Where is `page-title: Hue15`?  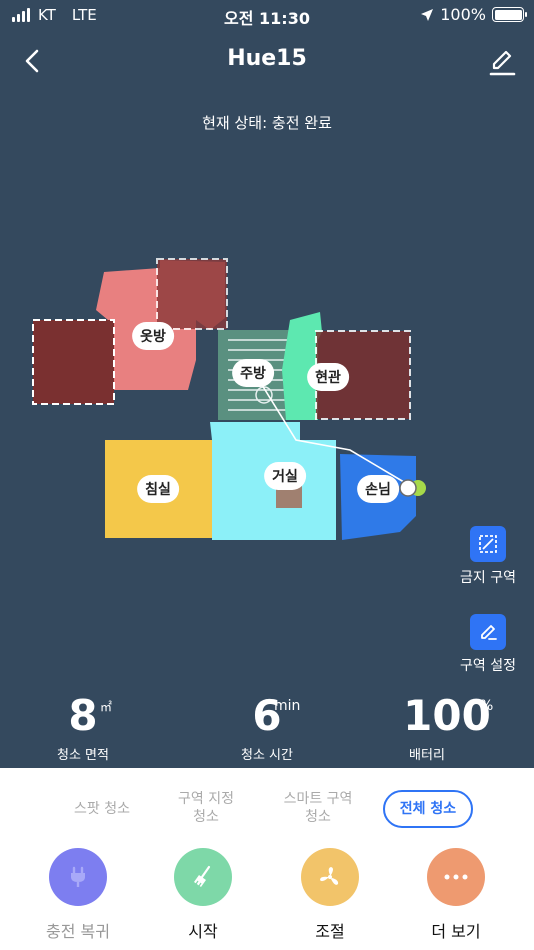
page-title: Hue15 is located at coordinates (267, 58).